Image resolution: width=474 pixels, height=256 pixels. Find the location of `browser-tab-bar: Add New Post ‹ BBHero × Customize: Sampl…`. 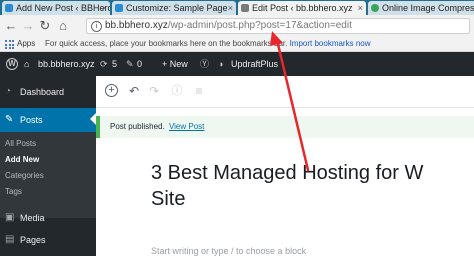

browser-tab-bar: Add New Post ‹ BBHero × Customize: Sampl… is located at coordinates (237, 7).